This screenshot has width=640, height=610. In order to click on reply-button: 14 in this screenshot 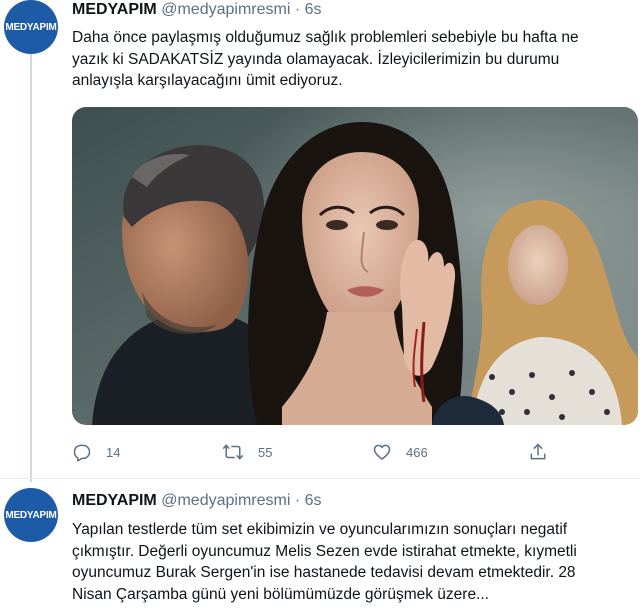, I will do `click(96, 452)`.